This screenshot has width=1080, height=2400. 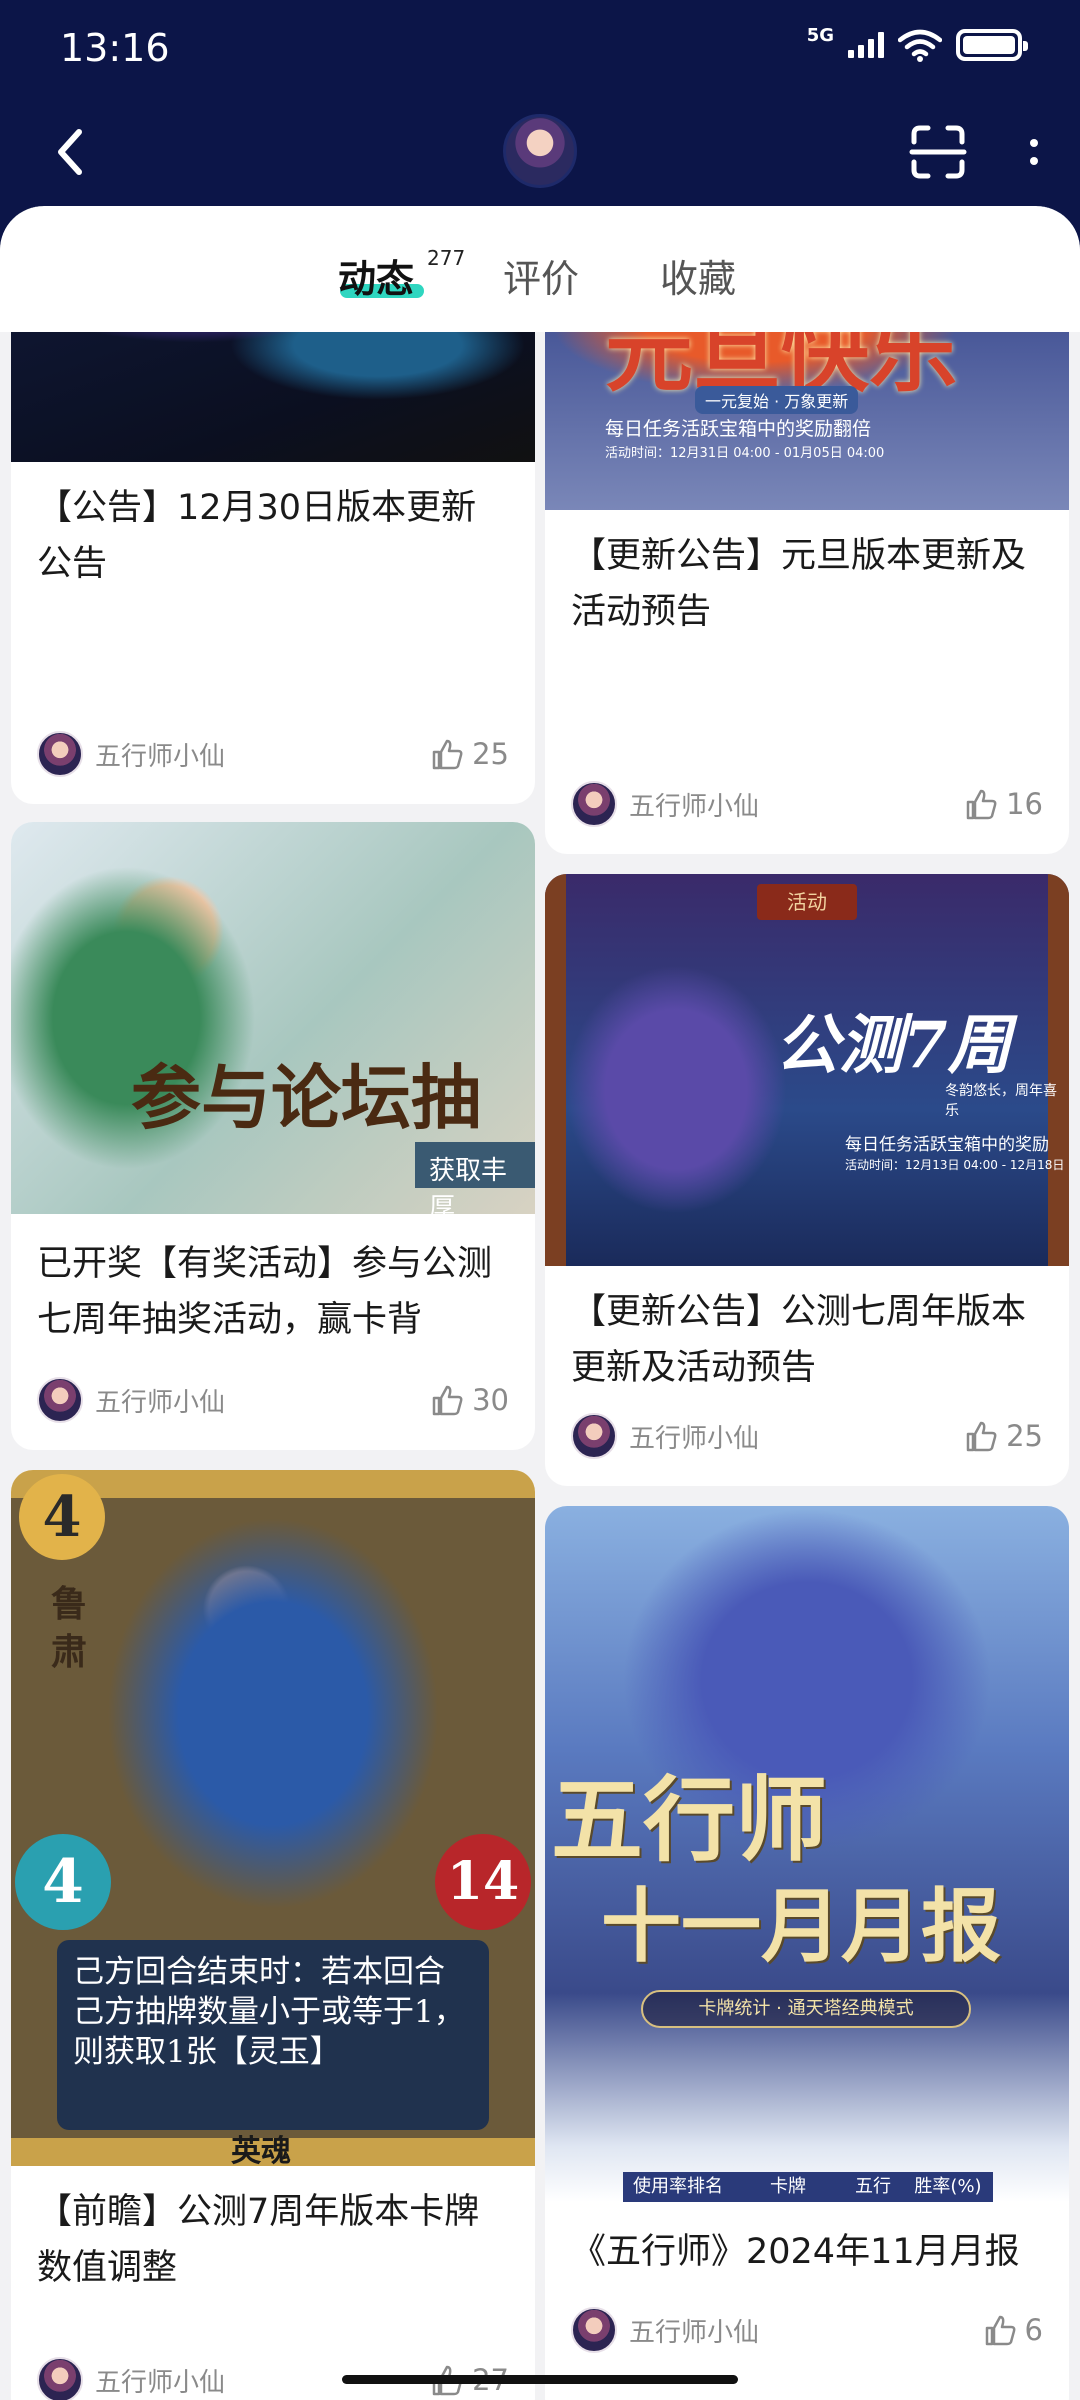 What do you see at coordinates (698, 275) in the screenshot?
I see `tab-favorites: 收藏` at bounding box center [698, 275].